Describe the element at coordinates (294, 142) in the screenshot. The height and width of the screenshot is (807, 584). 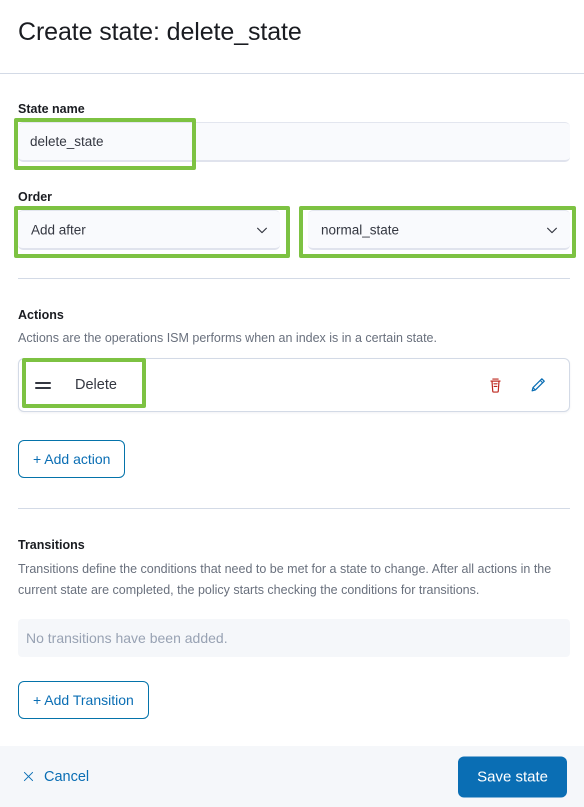
I see `state-name-input` at that location.